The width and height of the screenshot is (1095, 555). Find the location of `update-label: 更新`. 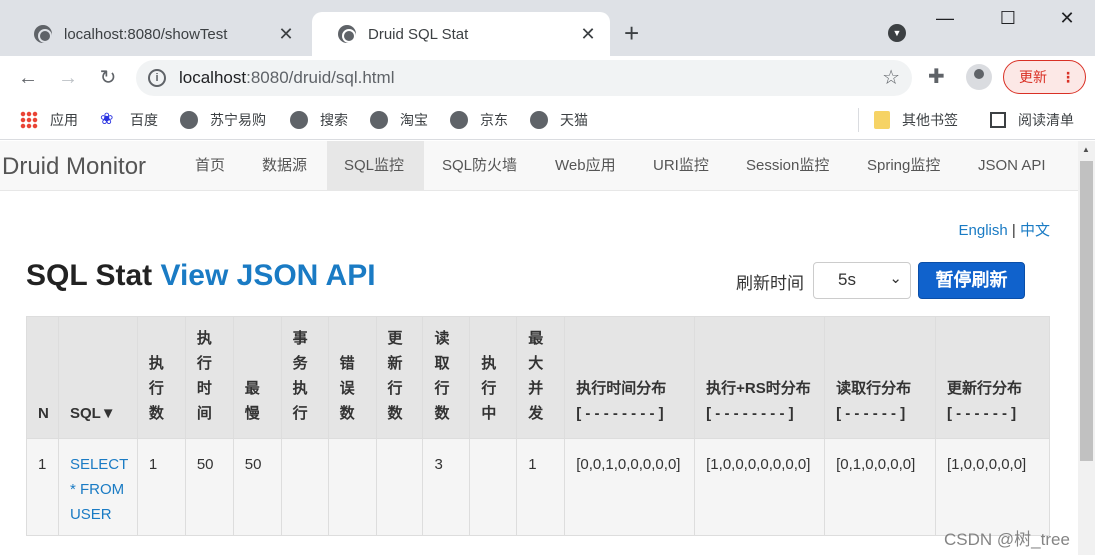

update-label: 更新 is located at coordinates (1033, 77).